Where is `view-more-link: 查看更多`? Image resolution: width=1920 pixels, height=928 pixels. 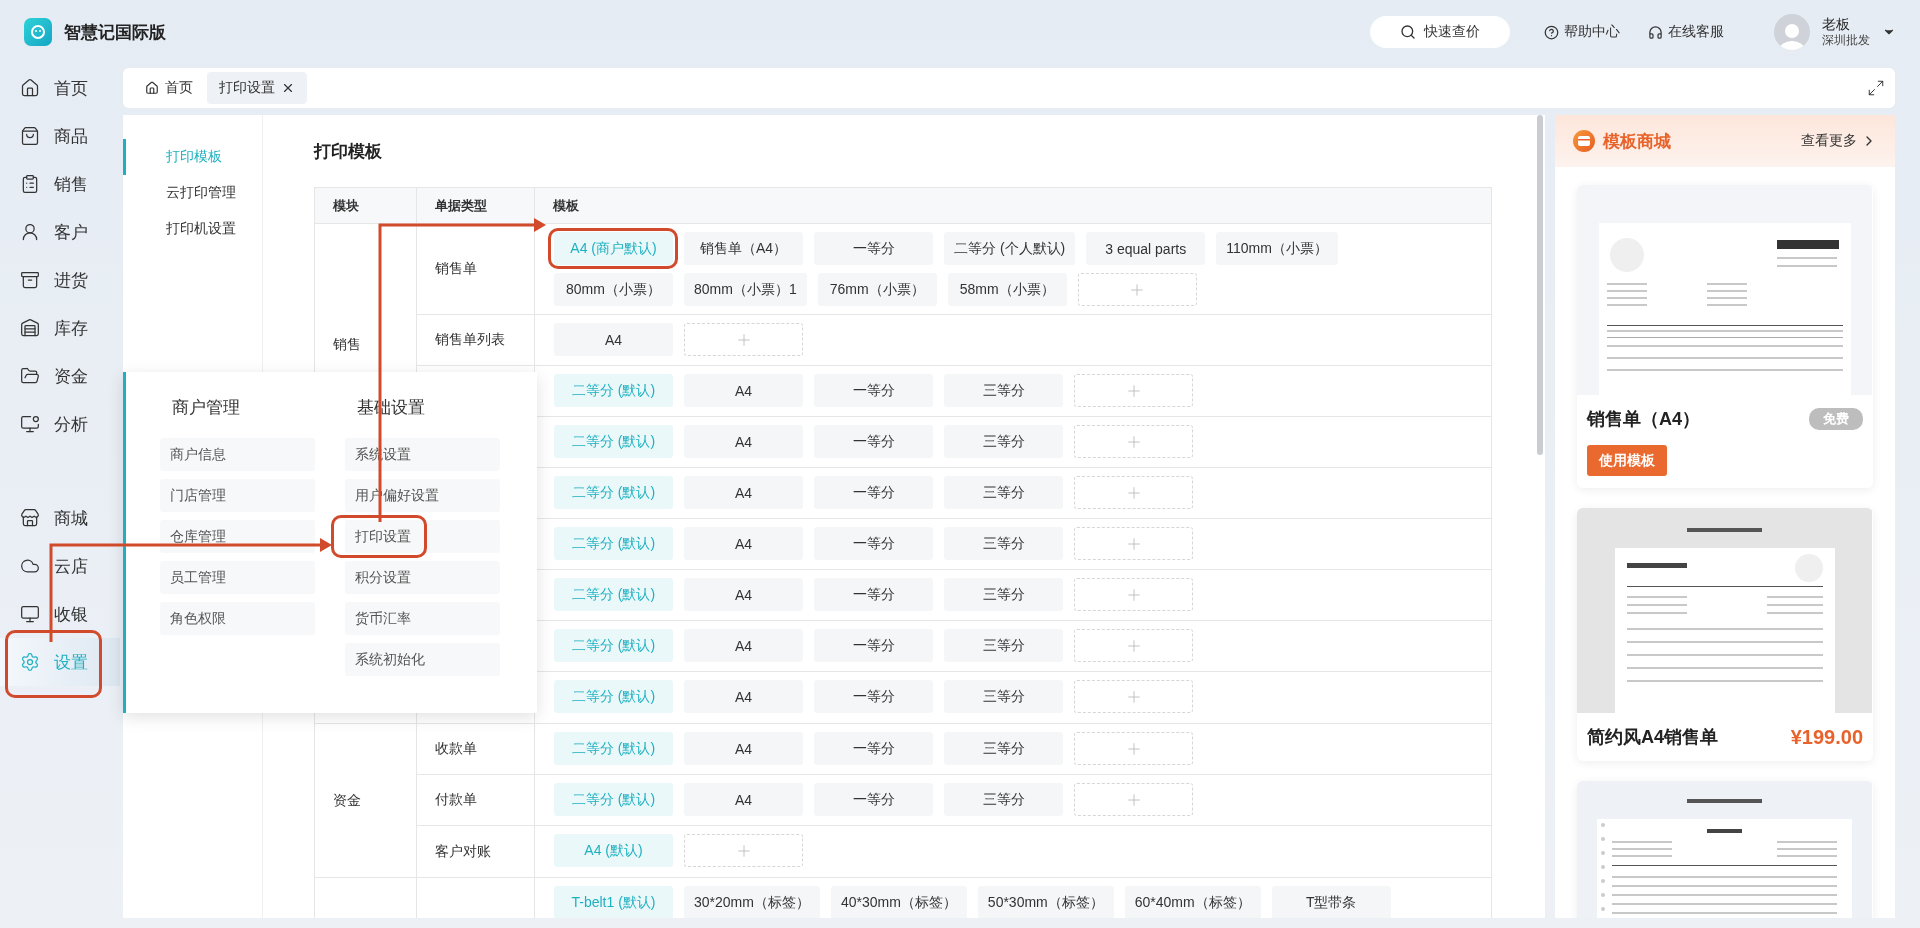
view-more-link: 查看更多 is located at coordinates (1839, 141).